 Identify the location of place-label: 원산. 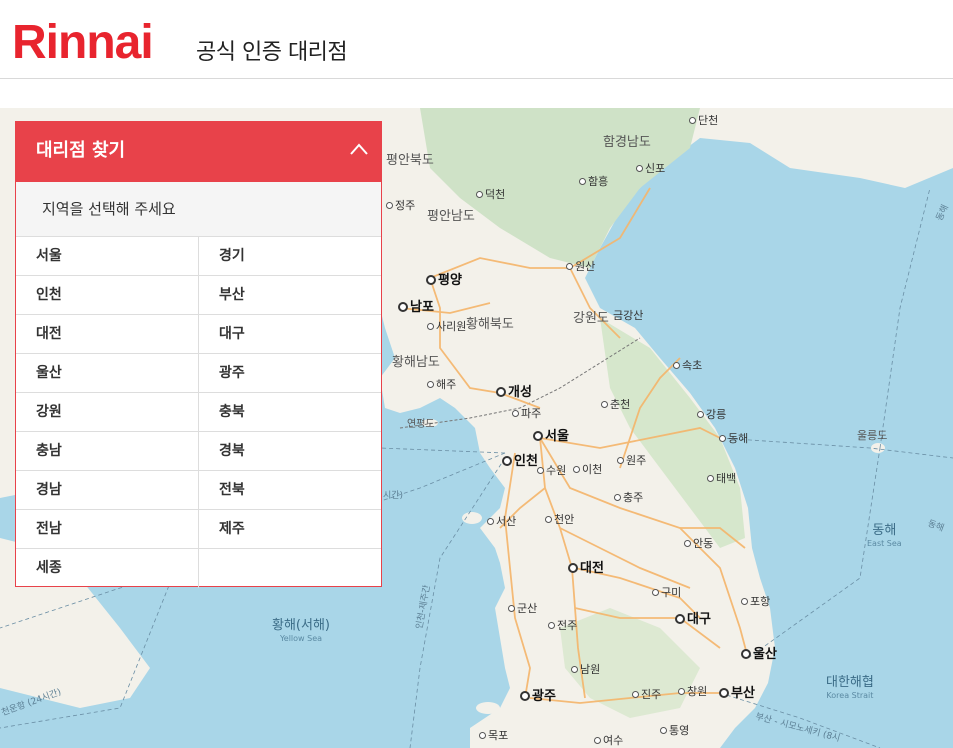
(580, 266).